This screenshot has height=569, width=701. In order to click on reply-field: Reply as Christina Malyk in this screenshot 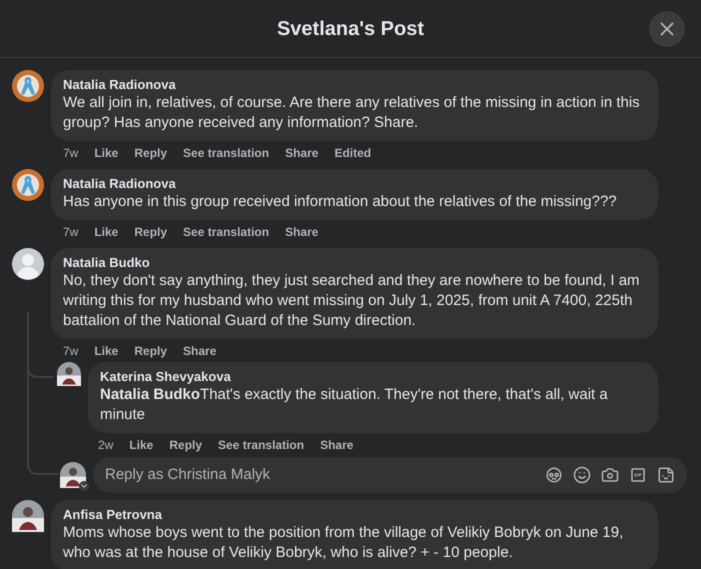, I will do `click(325, 475)`.